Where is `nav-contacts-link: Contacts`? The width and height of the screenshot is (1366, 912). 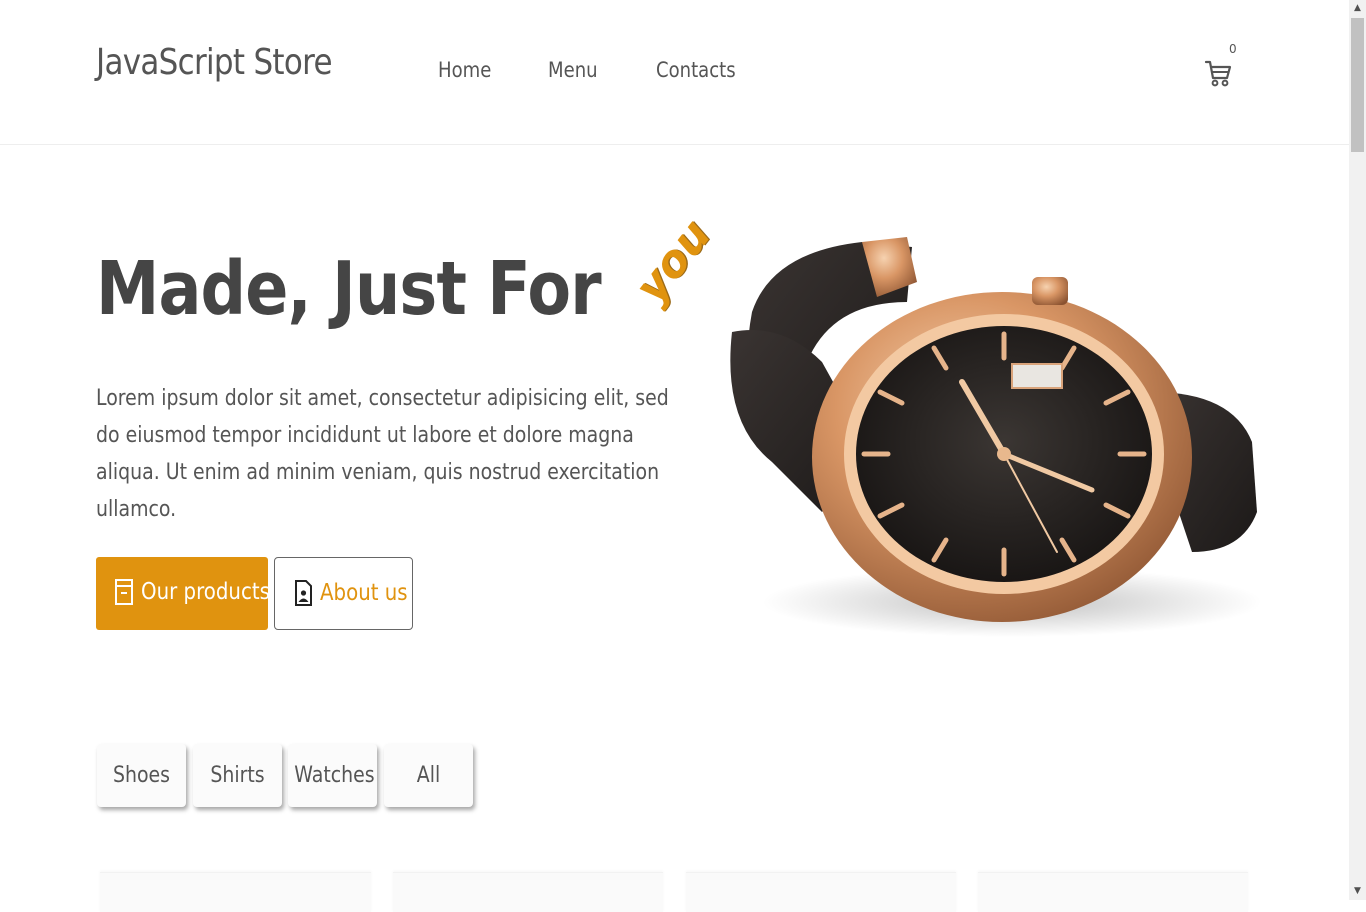 nav-contacts-link: Contacts is located at coordinates (696, 70).